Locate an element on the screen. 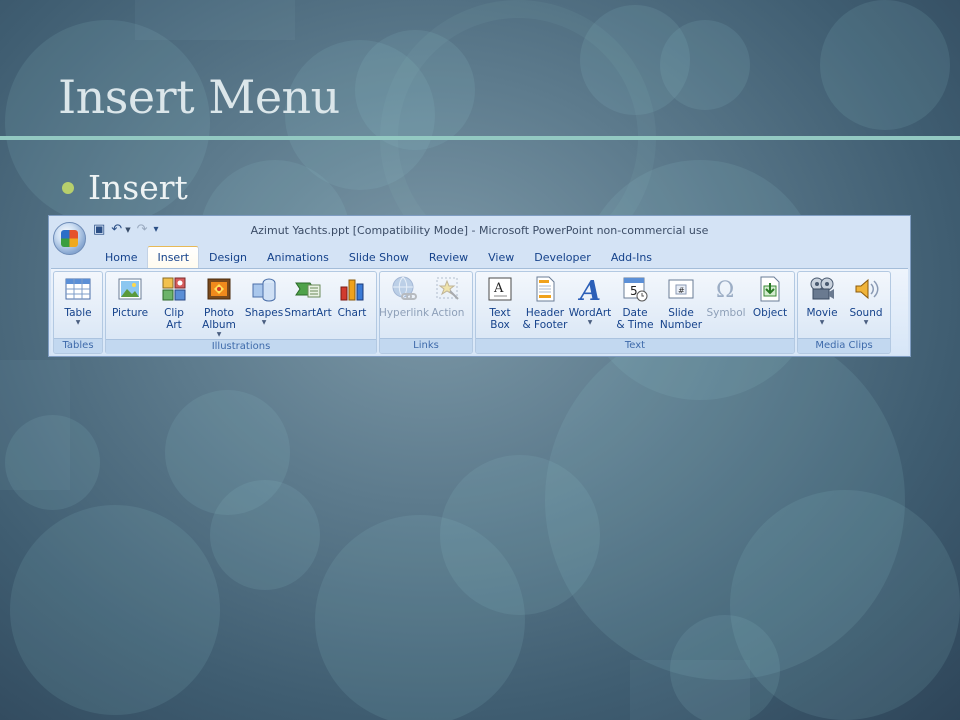  photo-album-icon is located at coordinates (219, 289).